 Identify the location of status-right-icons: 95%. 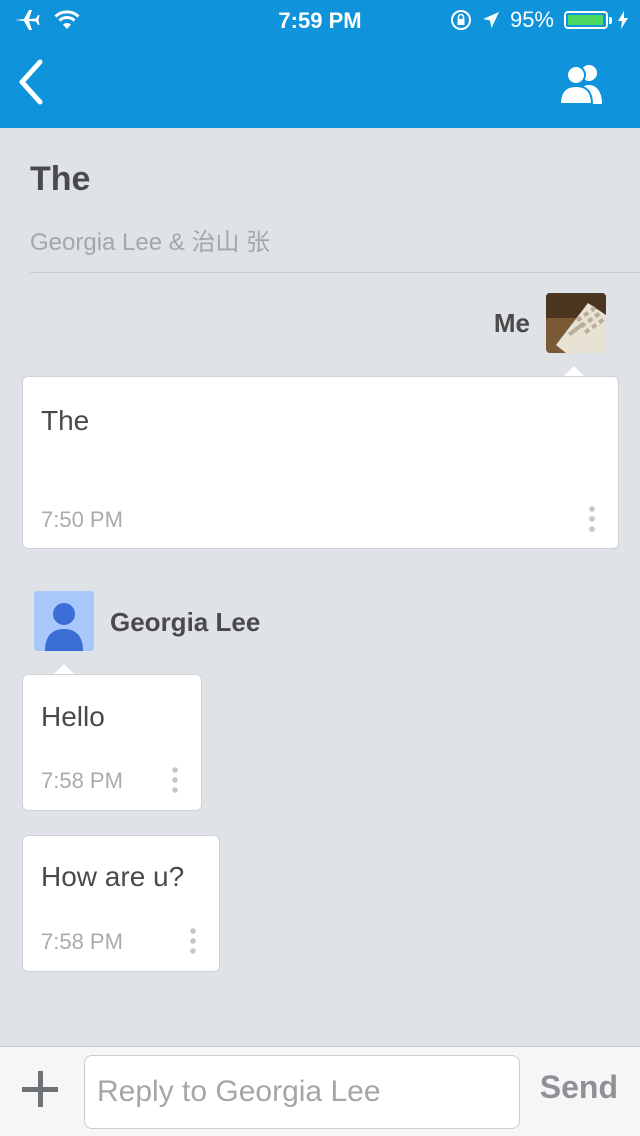
(539, 19).